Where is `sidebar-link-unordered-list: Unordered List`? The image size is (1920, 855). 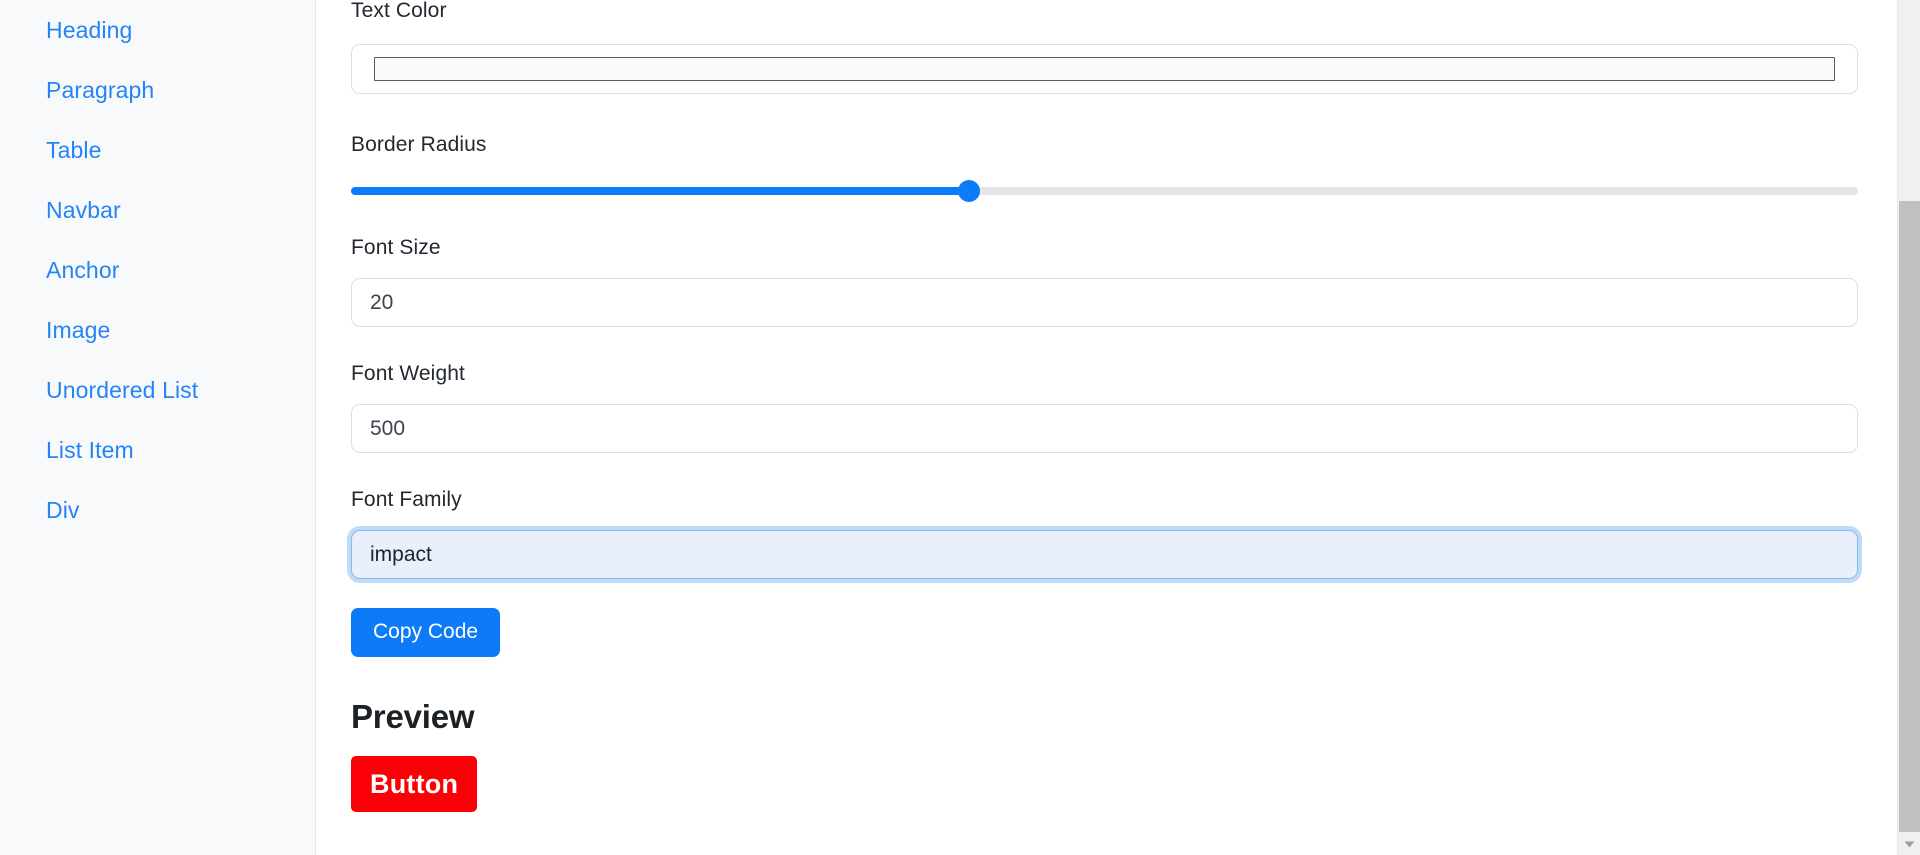 sidebar-link-unordered-list: Unordered List is located at coordinates (122, 390).